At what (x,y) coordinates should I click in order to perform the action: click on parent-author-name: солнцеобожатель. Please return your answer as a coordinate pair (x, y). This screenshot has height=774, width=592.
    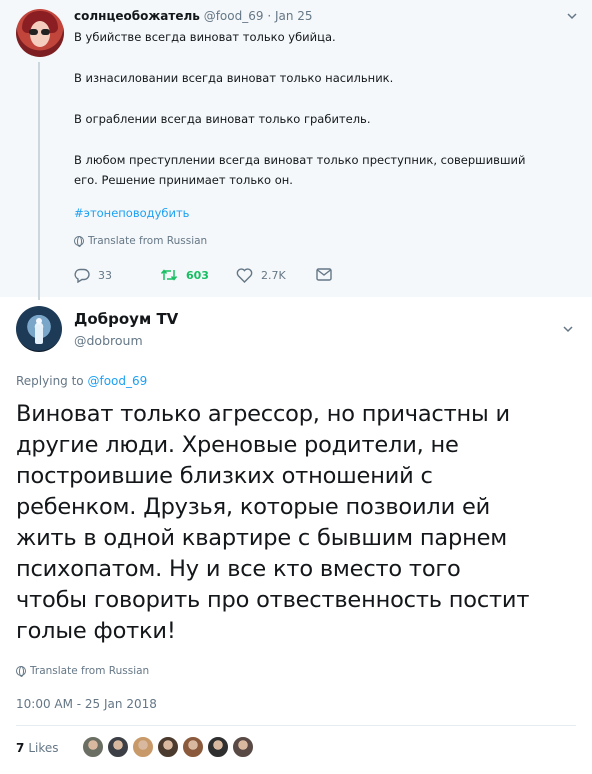
    Looking at the image, I should click on (137, 16).